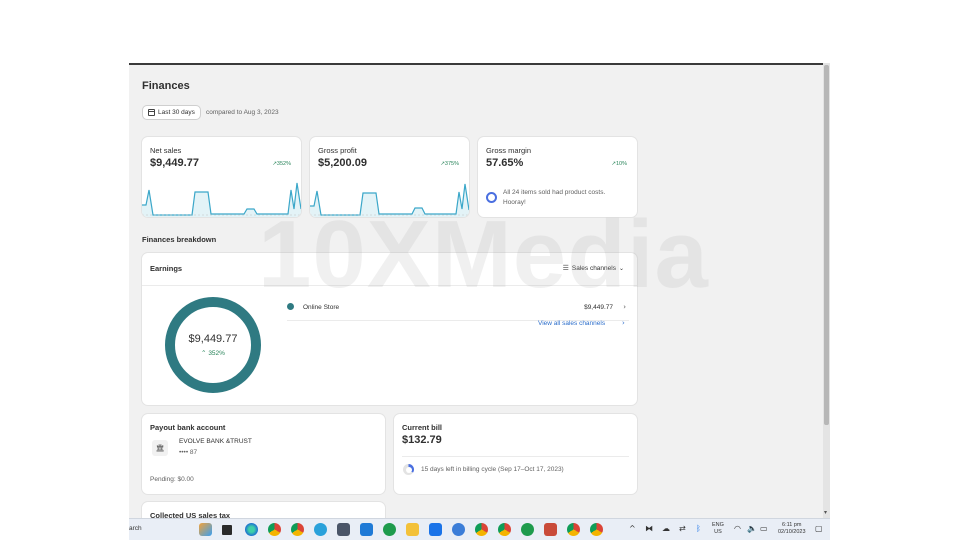 The width and height of the screenshot is (960, 540). Describe the element at coordinates (826, 245) in the screenshot. I see `scrollbar-thumb` at that location.